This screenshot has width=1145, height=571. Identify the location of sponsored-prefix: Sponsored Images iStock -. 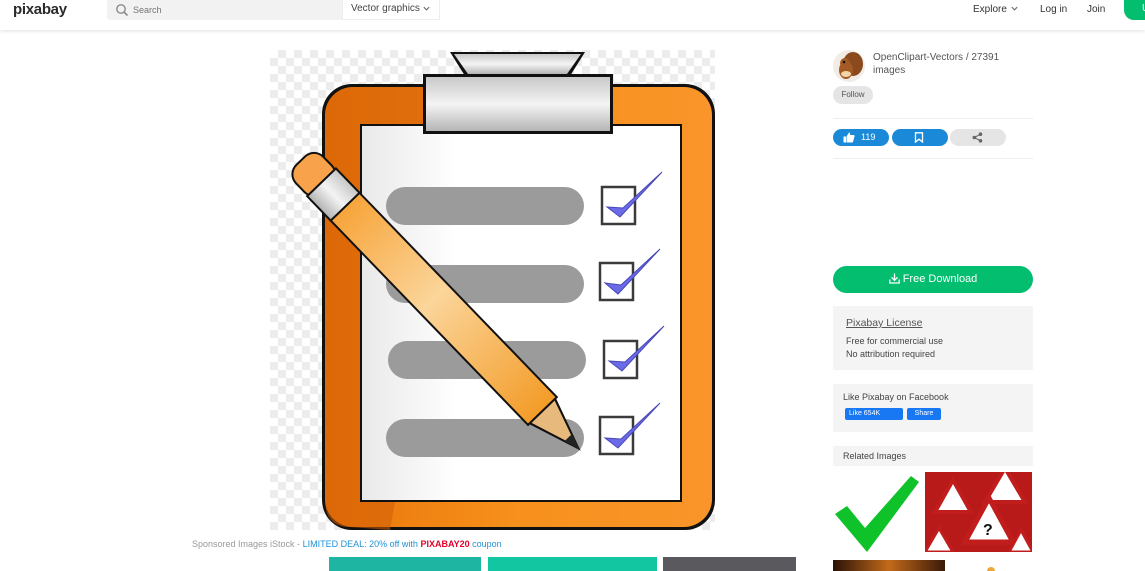
(247, 544).